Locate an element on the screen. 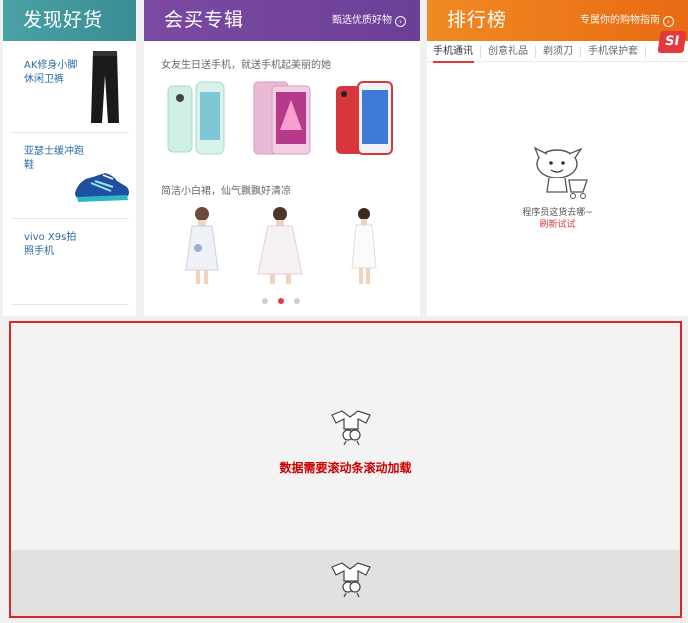 This screenshot has height=623, width=688. refresh-link: 刷新试试 is located at coordinates (557, 225).